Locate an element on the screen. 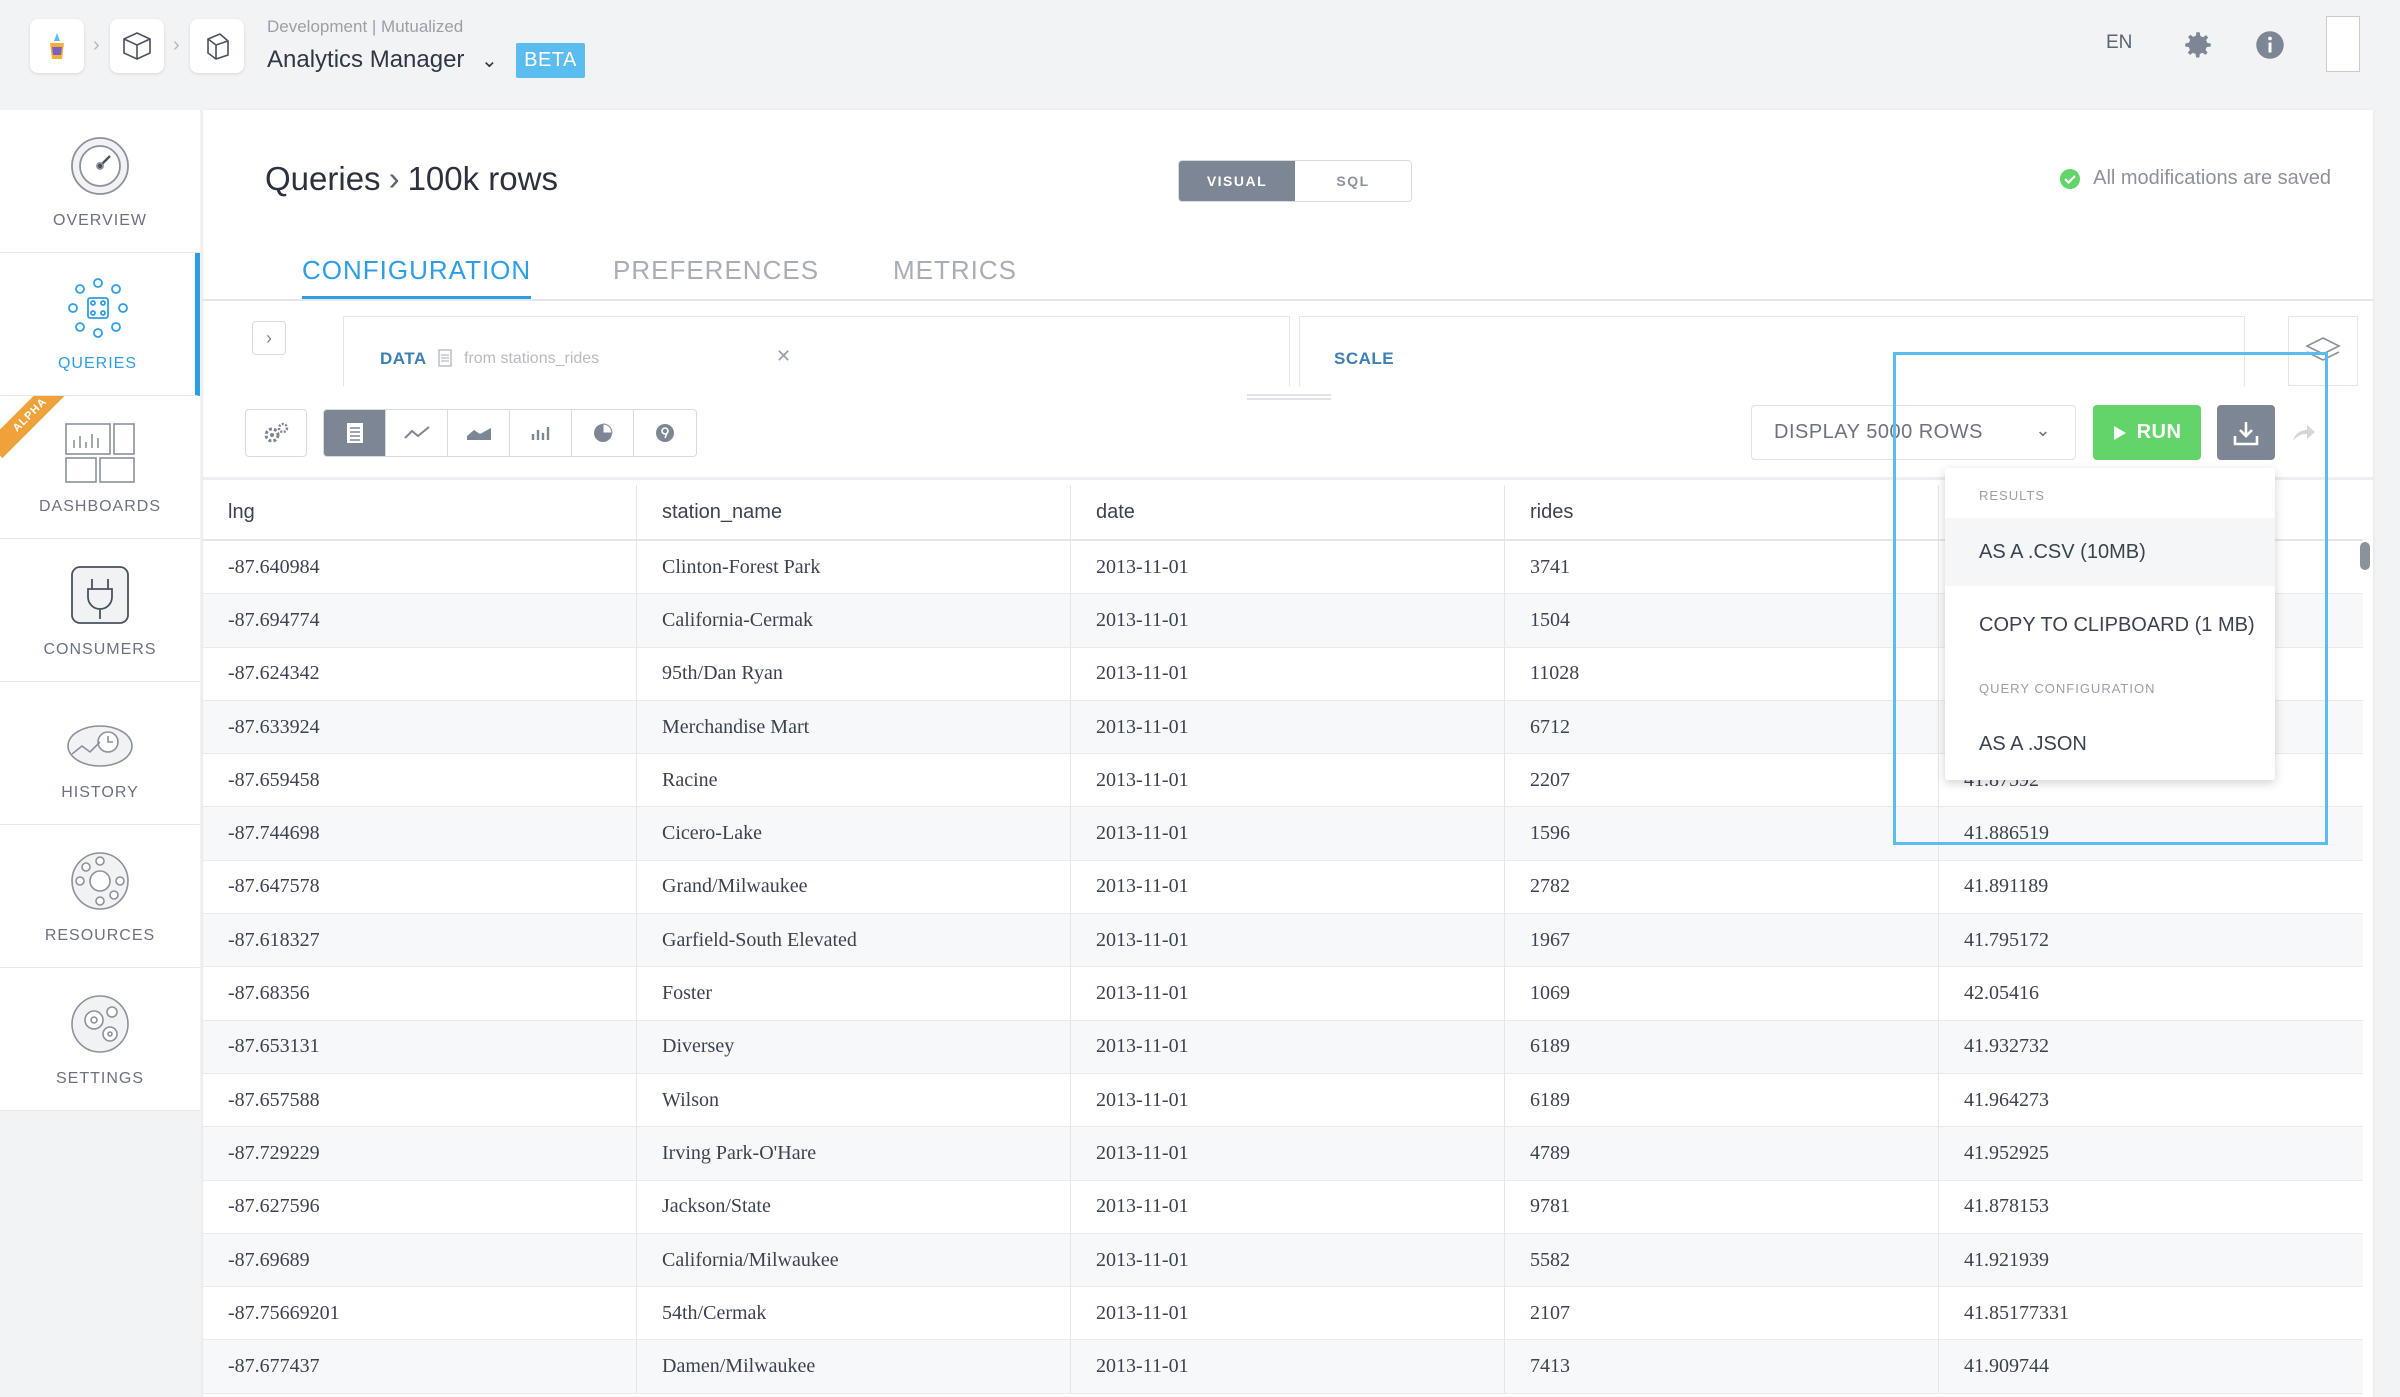 Image resolution: width=2400 pixels, height=1397 pixels. sidebar-item-history: HISTORY is located at coordinates (100, 753).